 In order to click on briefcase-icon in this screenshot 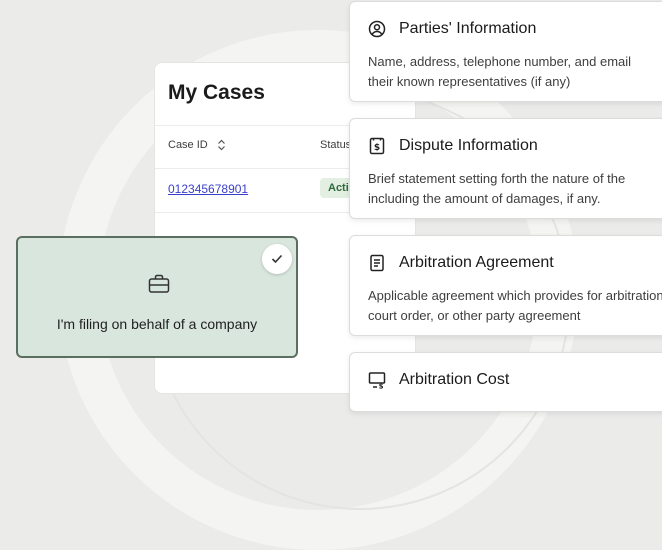, I will do `click(159, 283)`.